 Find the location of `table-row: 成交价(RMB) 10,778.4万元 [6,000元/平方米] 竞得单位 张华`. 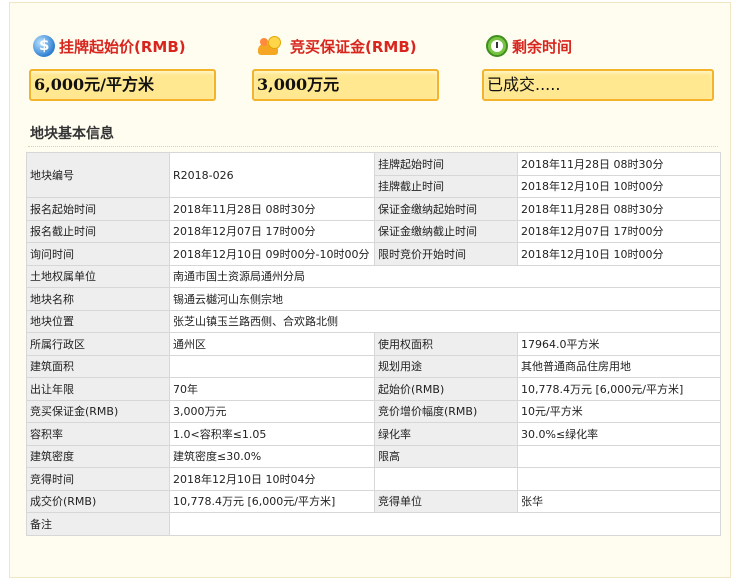

table-row: 成交价(RMB) 10,778.4万元 [6,000元/平方米] 竞得单位 张华 is located at coordinates (373, 501).